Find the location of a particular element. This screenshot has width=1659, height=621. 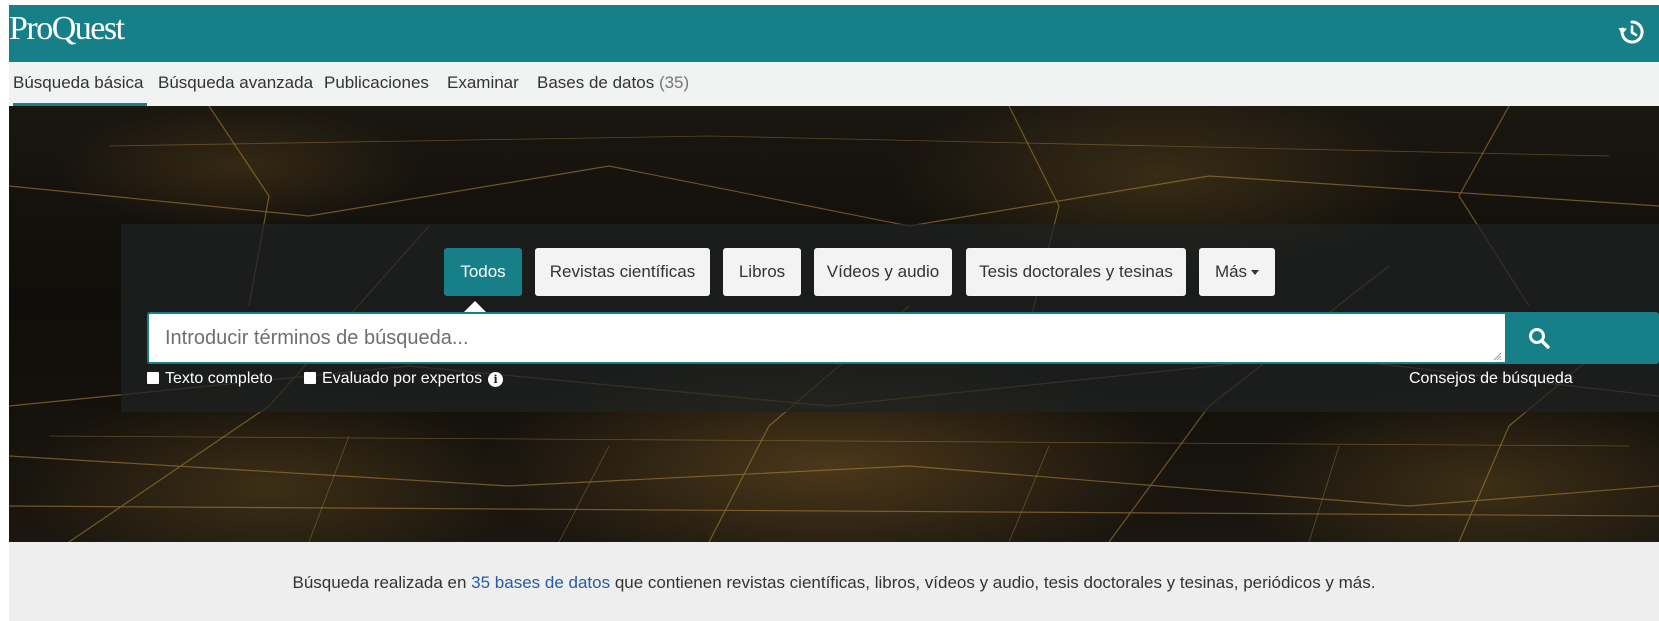

proquest-logo: ProQuest is located at coordinates (67, 29).